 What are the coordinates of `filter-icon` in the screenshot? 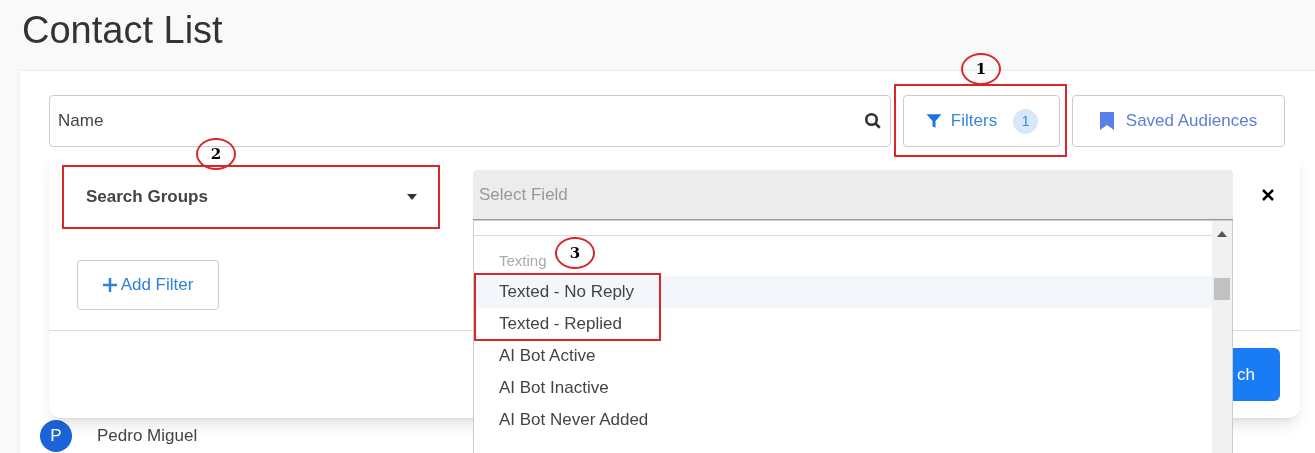 It's located at (933, 121).